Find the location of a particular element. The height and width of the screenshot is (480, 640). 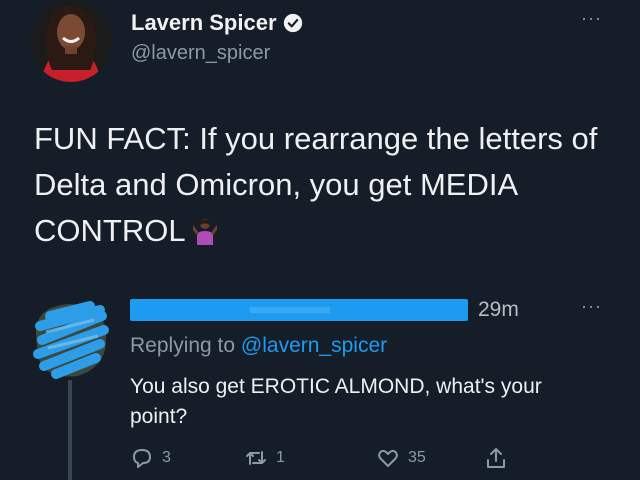

retweet-button: 1 is located at coordinates (264, 458).